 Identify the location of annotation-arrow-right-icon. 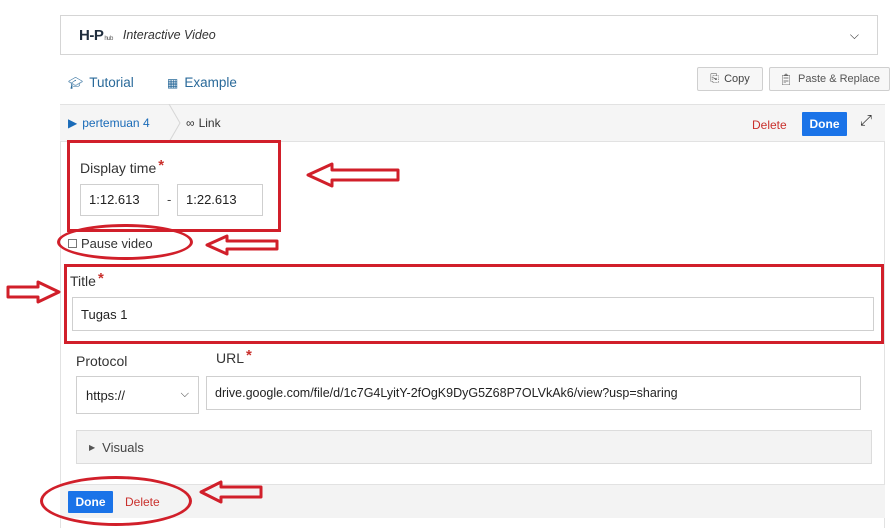
(33, 292).